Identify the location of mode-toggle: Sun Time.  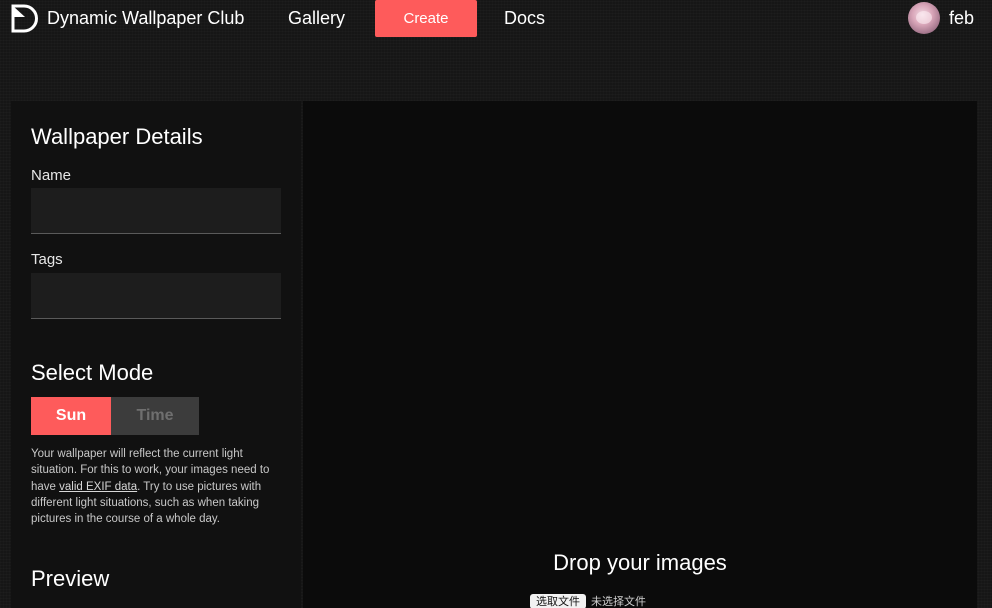
(115, 416).